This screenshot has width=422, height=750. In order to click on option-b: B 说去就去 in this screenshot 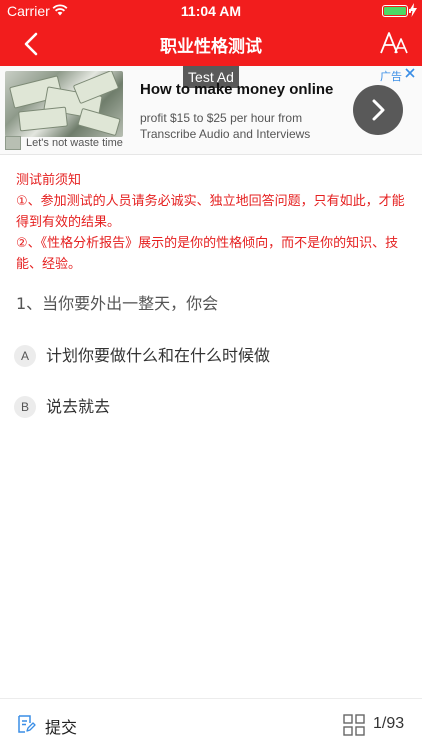, I will do `click(74, 409)`.